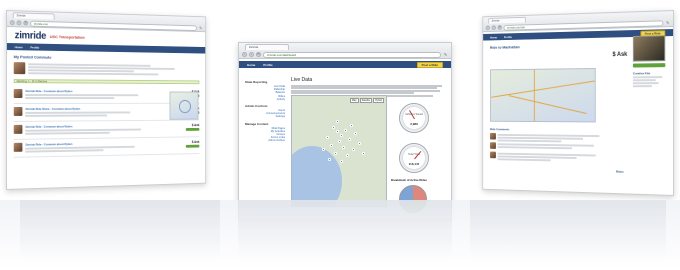 This screenshot has height=270, width=680. I want to click on hybrid-type-button: Hybrid, so click(378, 100).